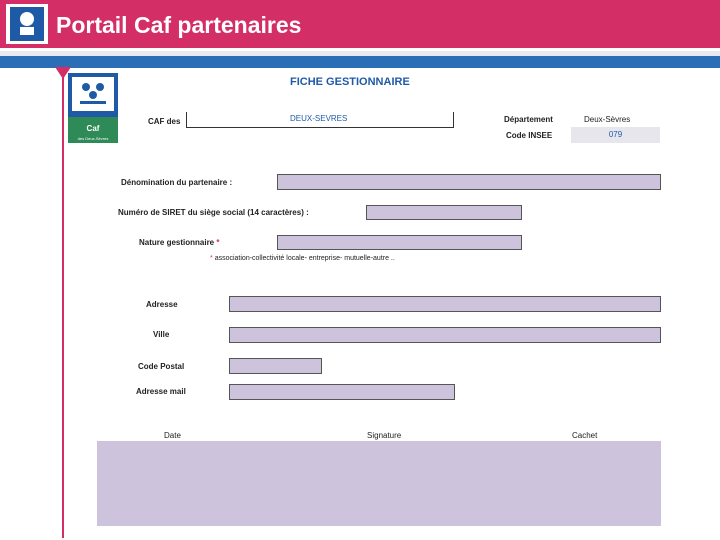 Image resolution: width=720 pixels, height=540 pixels. I want to click on adresse-field, so click(445, 304).